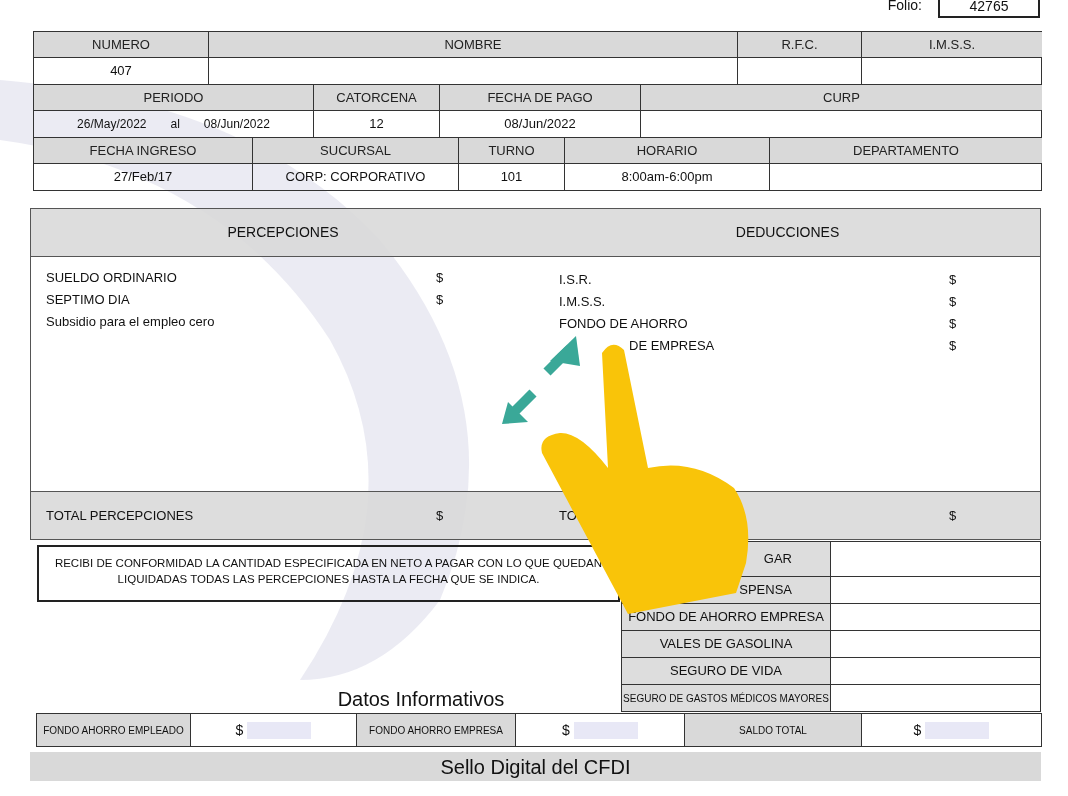 The image size is (1068, 796). What do you see at coordinates (511, 177) in the screenshot?
I see `field-value: 101` at bounding box center [511, 177].